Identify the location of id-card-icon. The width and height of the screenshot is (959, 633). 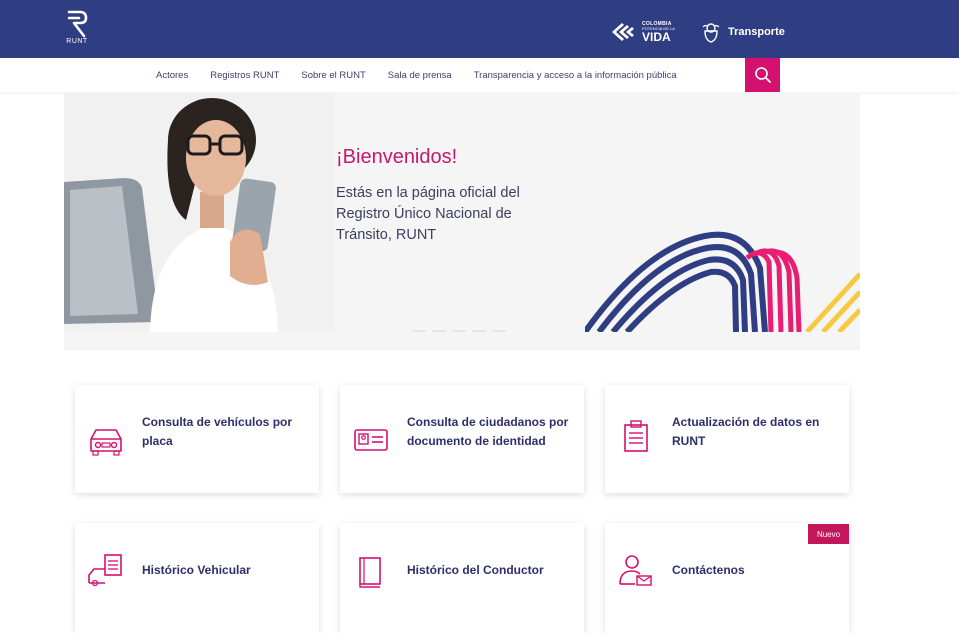
(371, 440).